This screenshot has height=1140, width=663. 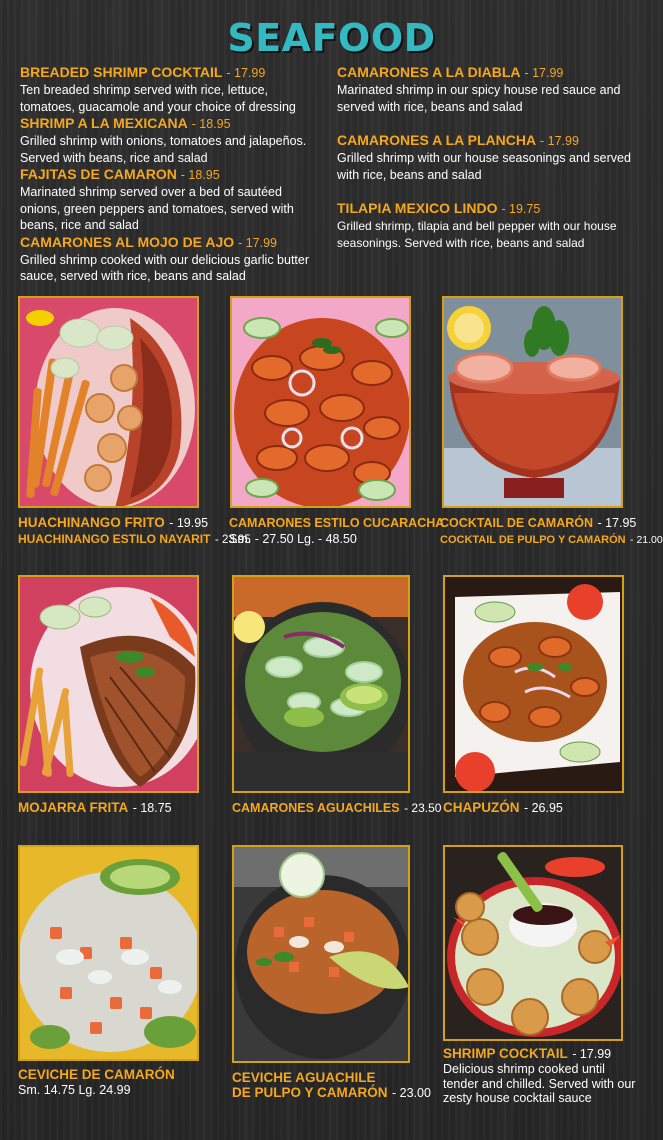 What do you see at coordinates (592, 1054) in the screenshot?
I see `dish-price: - 17.99` at bounding box center [592, 1054].